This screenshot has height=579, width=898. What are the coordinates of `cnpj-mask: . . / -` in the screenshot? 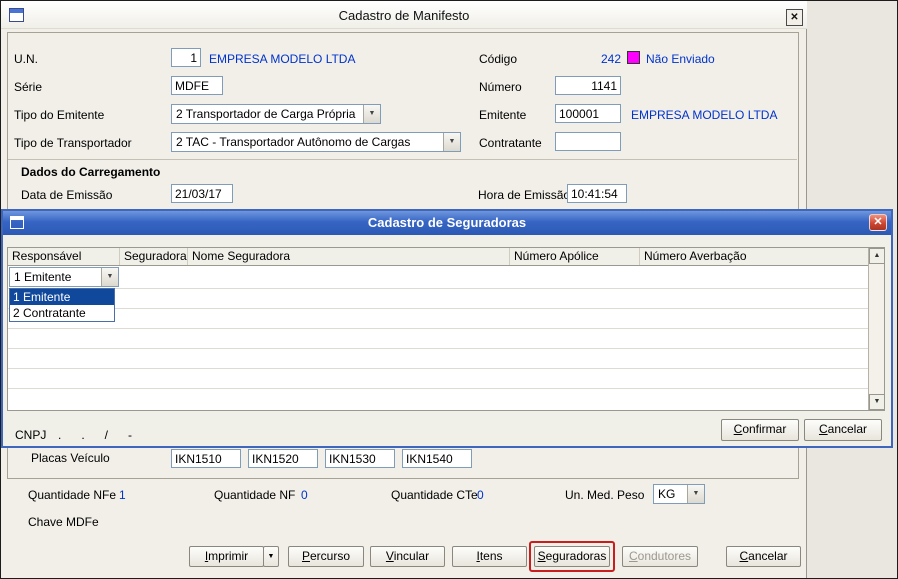 It's located at (95, 435).